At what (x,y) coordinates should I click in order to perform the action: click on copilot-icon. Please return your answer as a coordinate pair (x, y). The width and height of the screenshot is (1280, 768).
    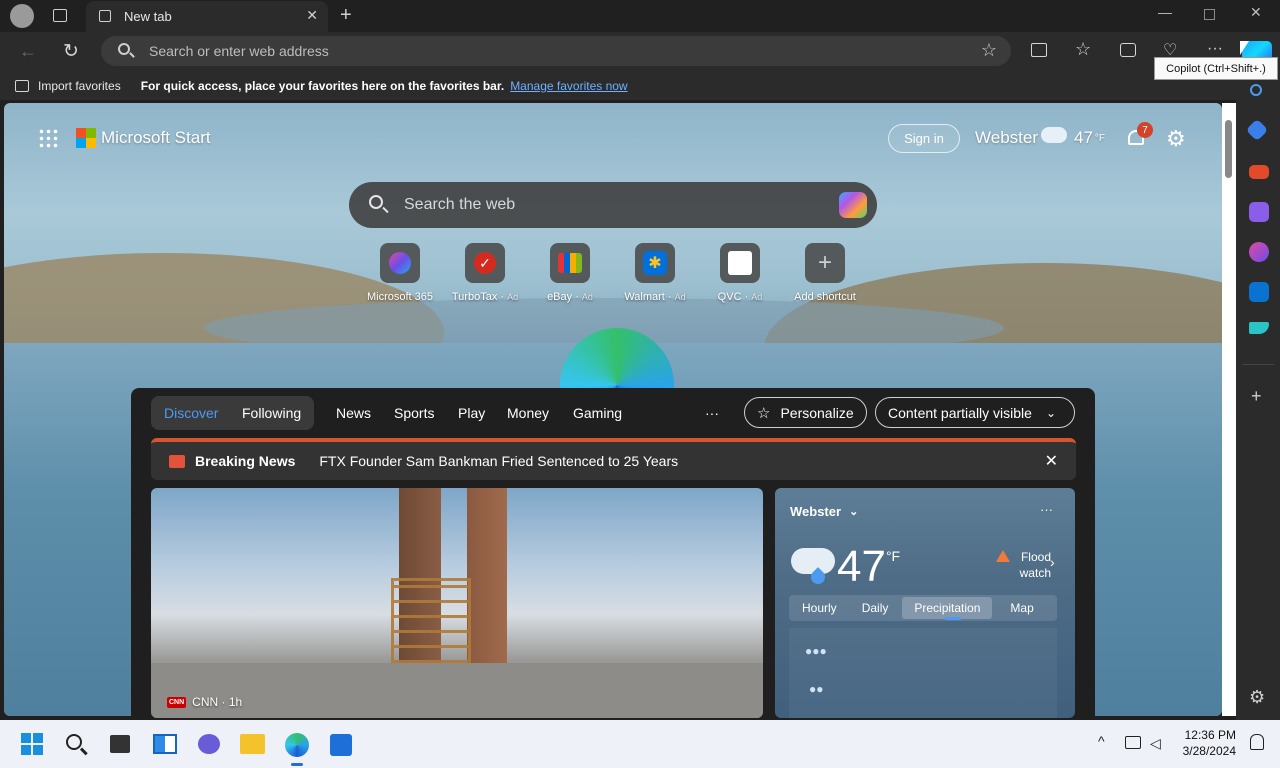
    Looking at the image, I should click on (853, 205).